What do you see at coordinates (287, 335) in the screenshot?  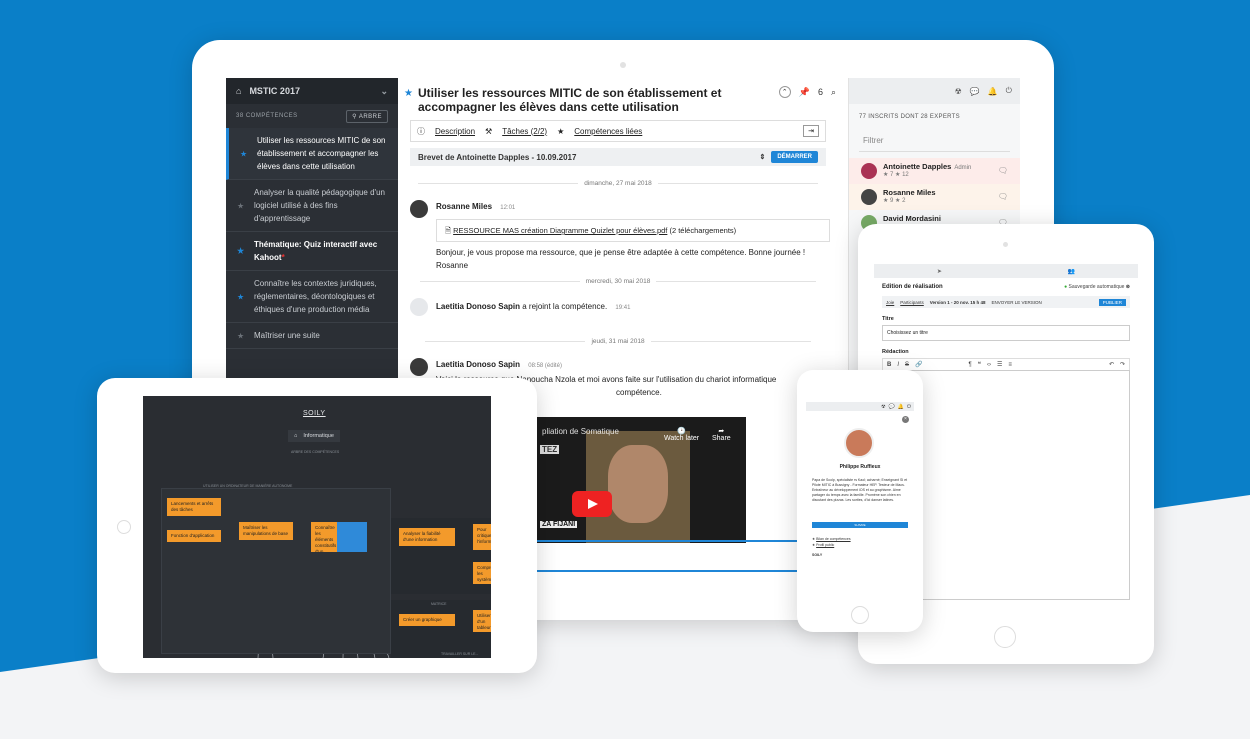 I see `sidebar-item-label: Maîtriser une suite` at bounding box center [287, 335].